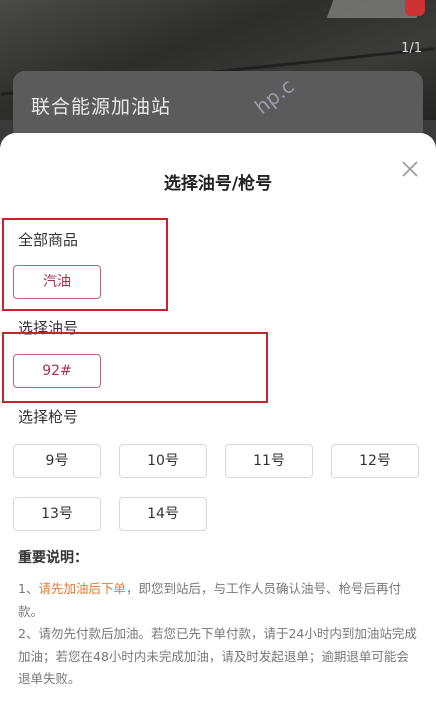 The image size is (436, 714). What do you see at coordinates (53, 558) in the screenshot?
I see `notes-title: 重要说明：` at bounding box center [53, 558].